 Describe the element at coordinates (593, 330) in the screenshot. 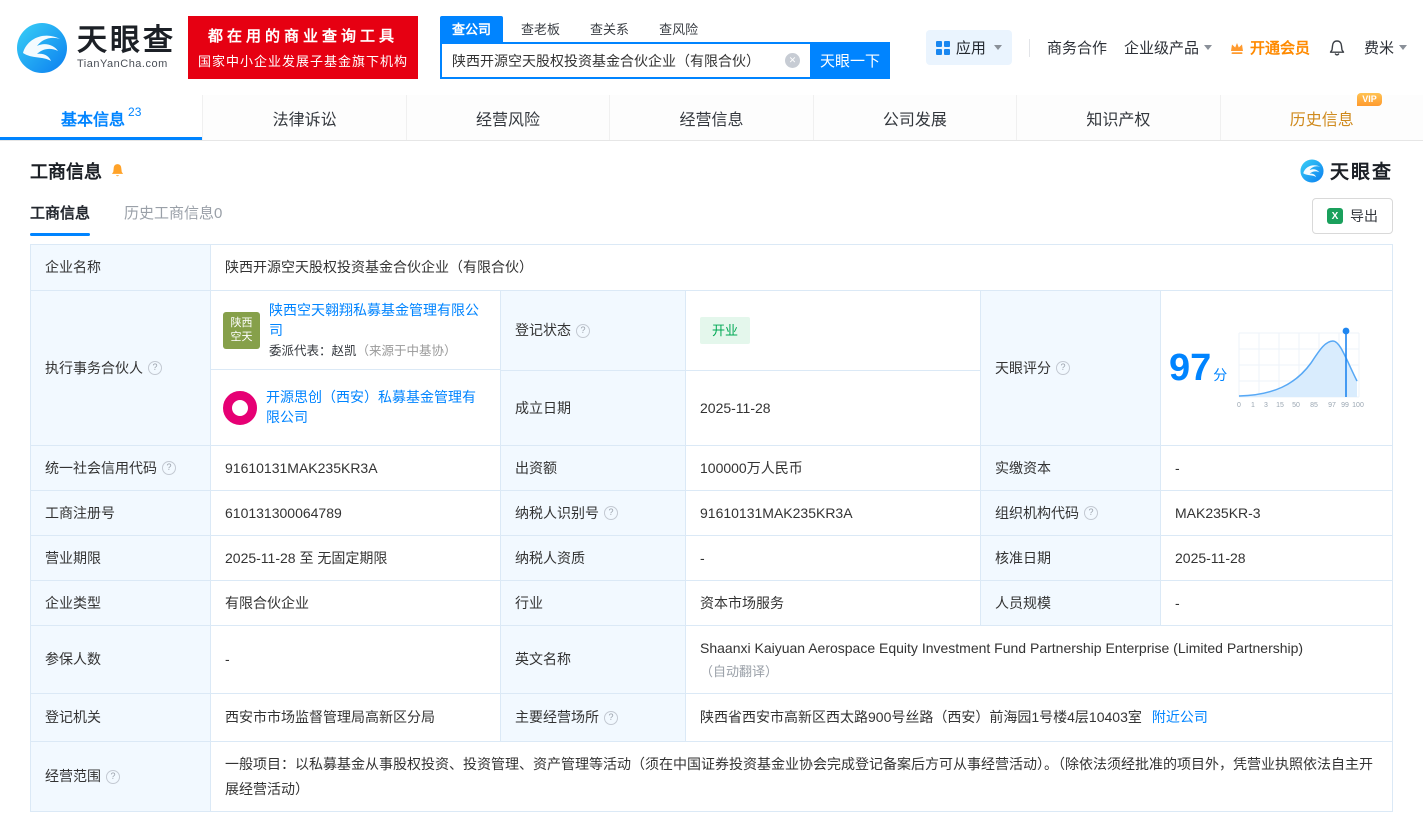

I see `registration-status-label: 登记状态` at that location.